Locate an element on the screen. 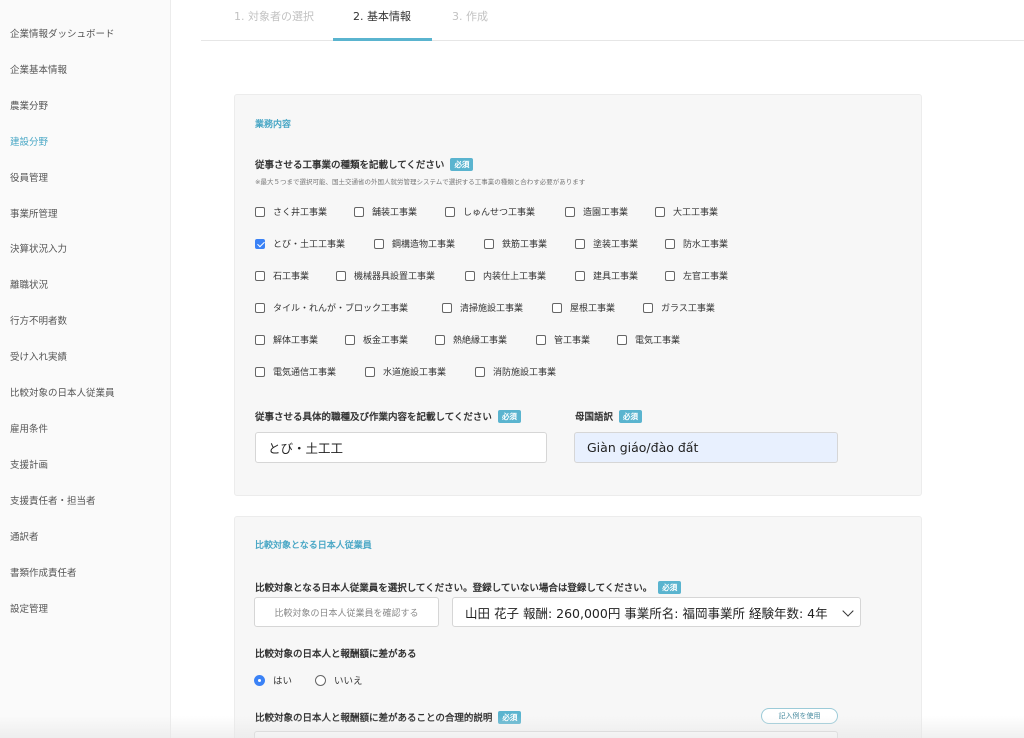 The image size is (1024, 738). work-type-checkbox: タイル・れんが・ブロック工事業 is located at coordinates (331, 307).